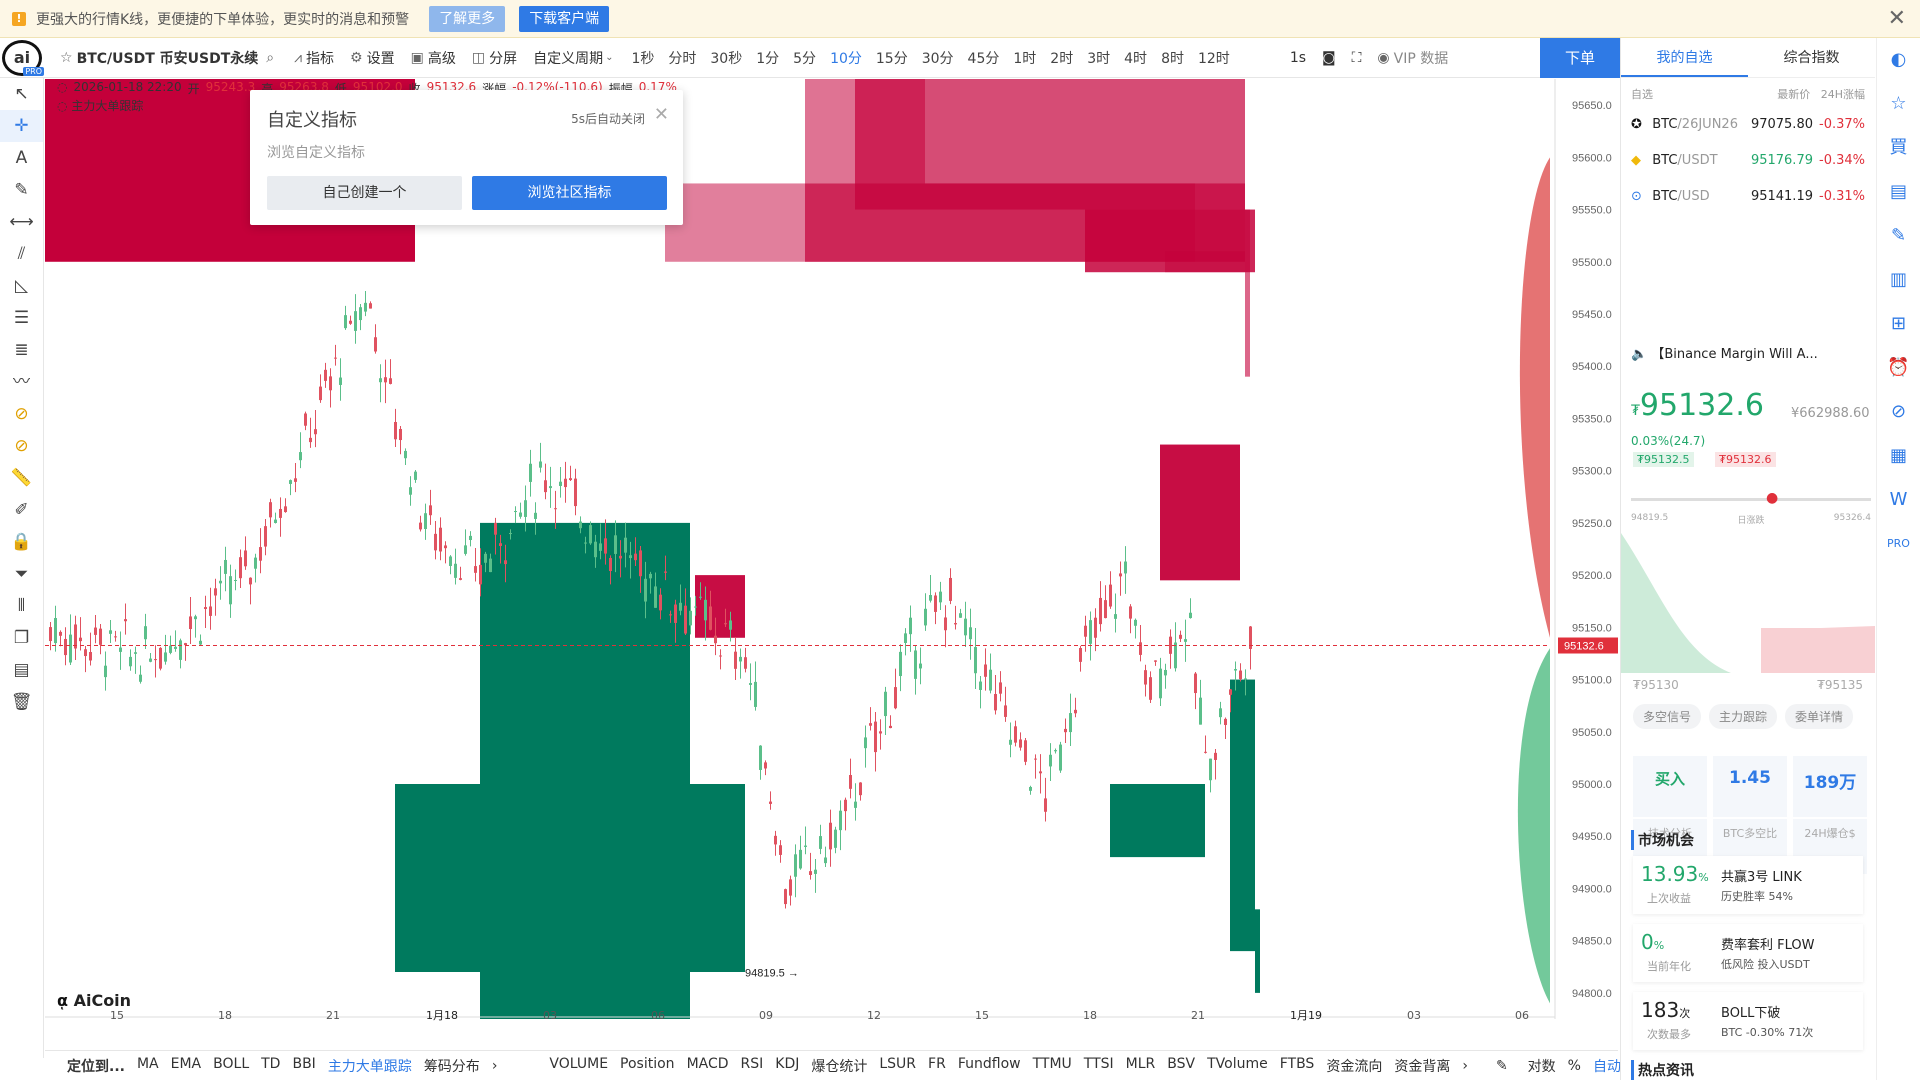 The image size is (1920, 1080). I want to click on line-icon: ⟷, so click(21, 222).